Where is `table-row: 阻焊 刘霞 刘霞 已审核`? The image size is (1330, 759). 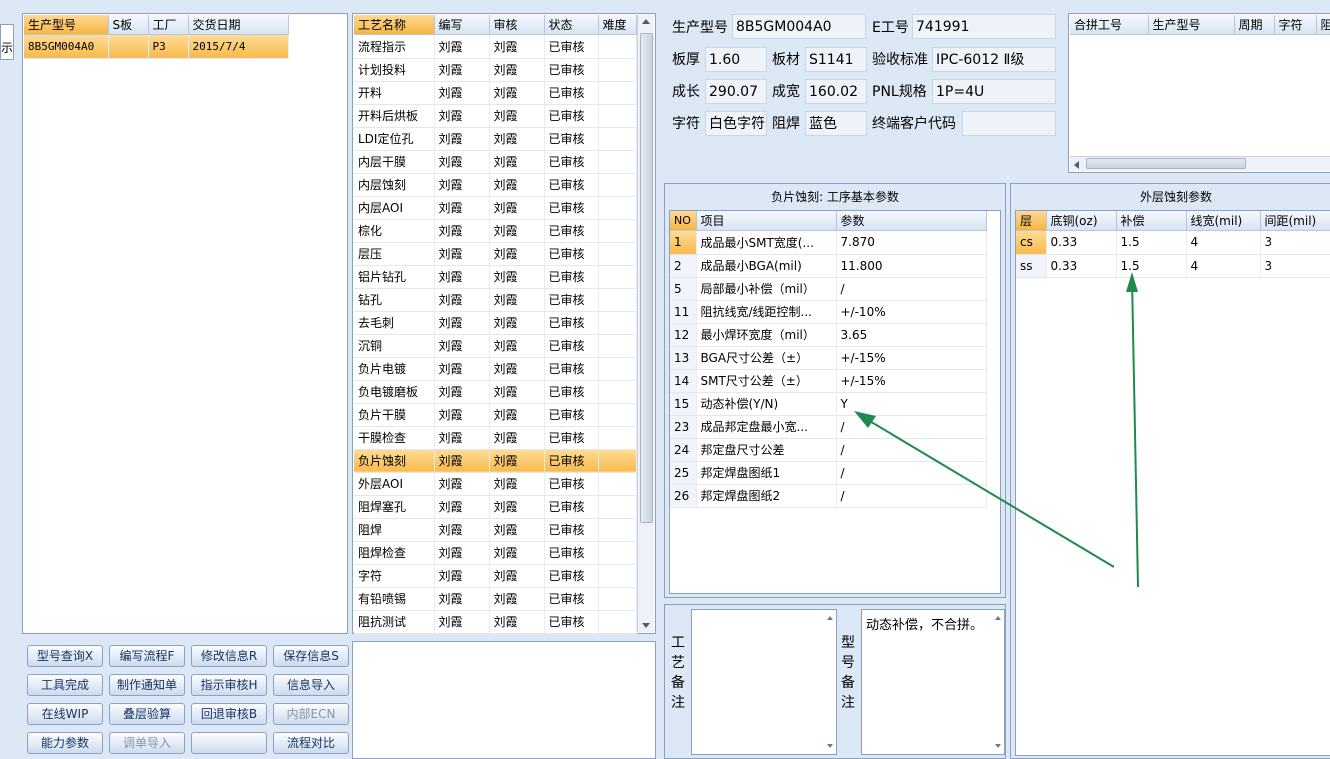
table-row: 阻焊 刘霞 刘霞 已审核 is located at coordinates (495, 530).